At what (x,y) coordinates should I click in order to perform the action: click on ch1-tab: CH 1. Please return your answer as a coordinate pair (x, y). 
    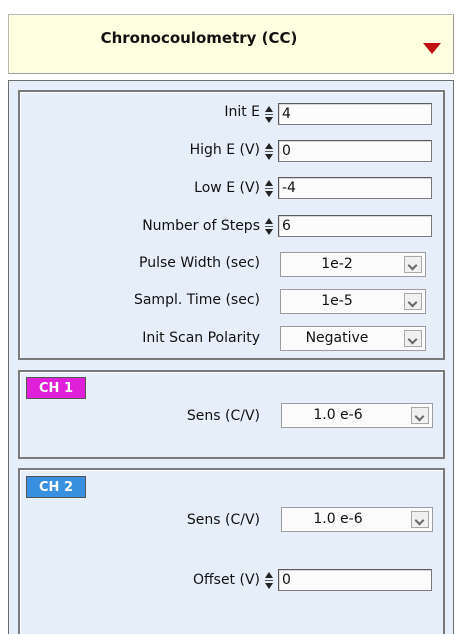
    Looking at the image, I should click on (56, 388).